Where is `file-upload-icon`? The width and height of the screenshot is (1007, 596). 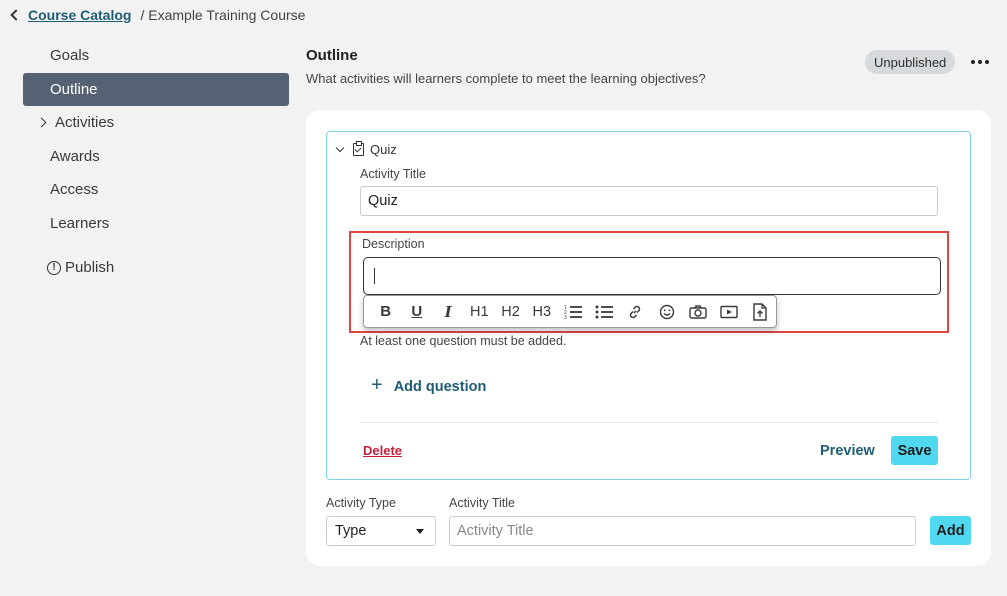 file-upload-icon is located at coordinates (760, 311).